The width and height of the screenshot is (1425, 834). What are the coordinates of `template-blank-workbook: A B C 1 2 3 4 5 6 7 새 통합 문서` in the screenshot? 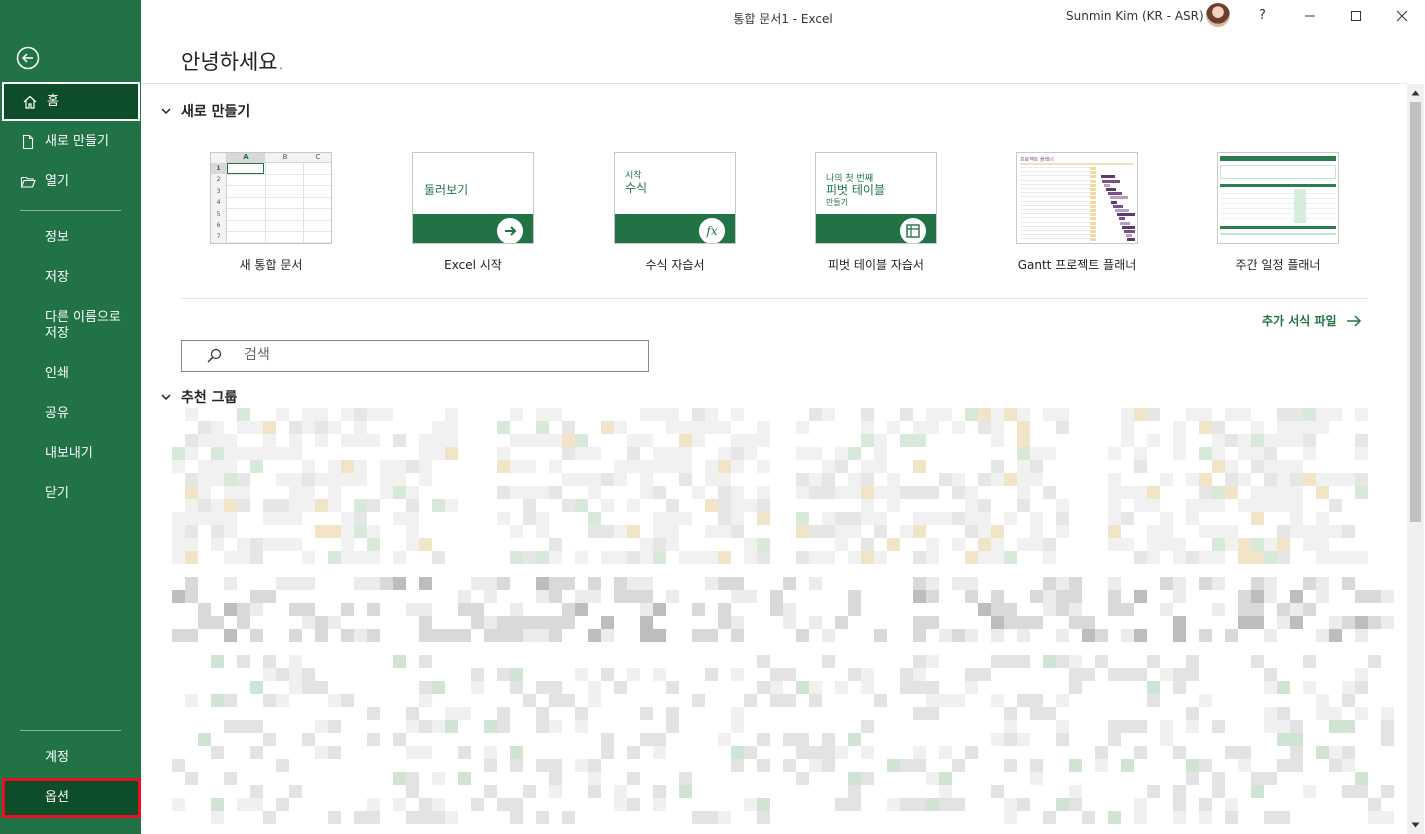 It's located at (271, 212).